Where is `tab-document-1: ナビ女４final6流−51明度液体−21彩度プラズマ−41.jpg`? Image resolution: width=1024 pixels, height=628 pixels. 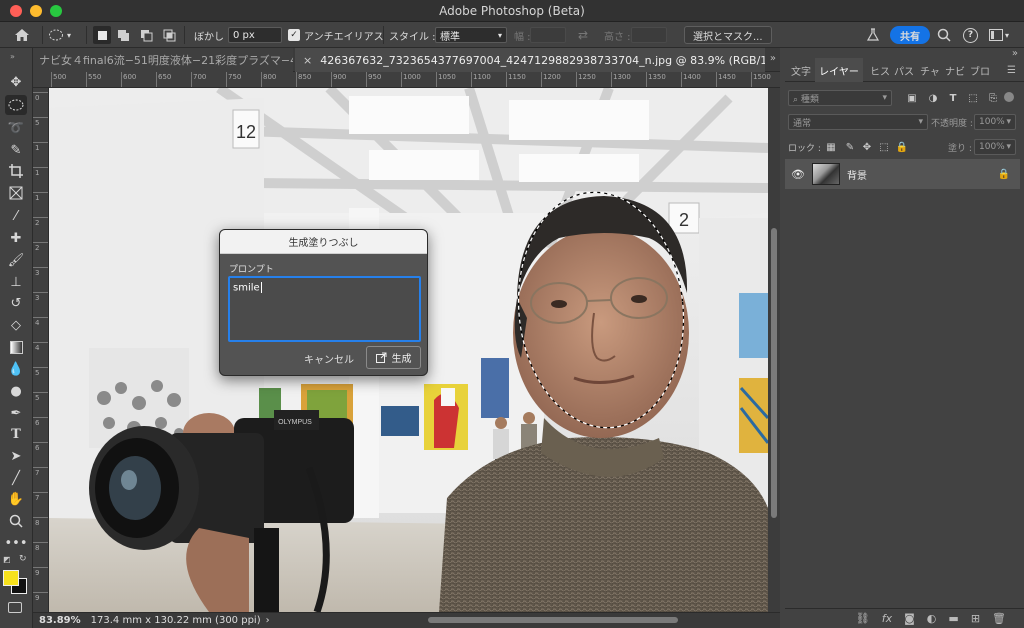
tab-document-1: ナビ女４final6流−51明度液体−21彩度プラズマ−41.jpg is located at coordinates (163, 60).